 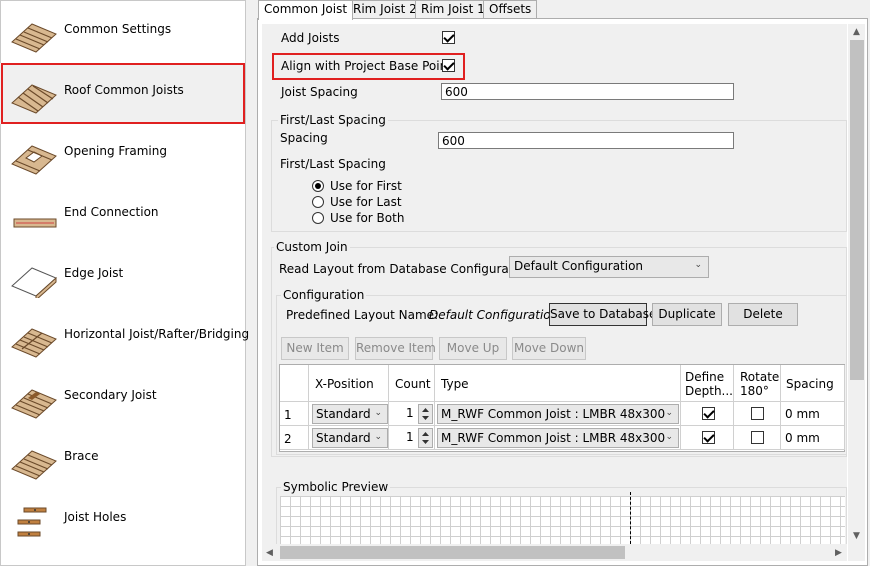 I want to click on sidebar-item-opening-framing: Opening Framing, so click(x=122, y=154).